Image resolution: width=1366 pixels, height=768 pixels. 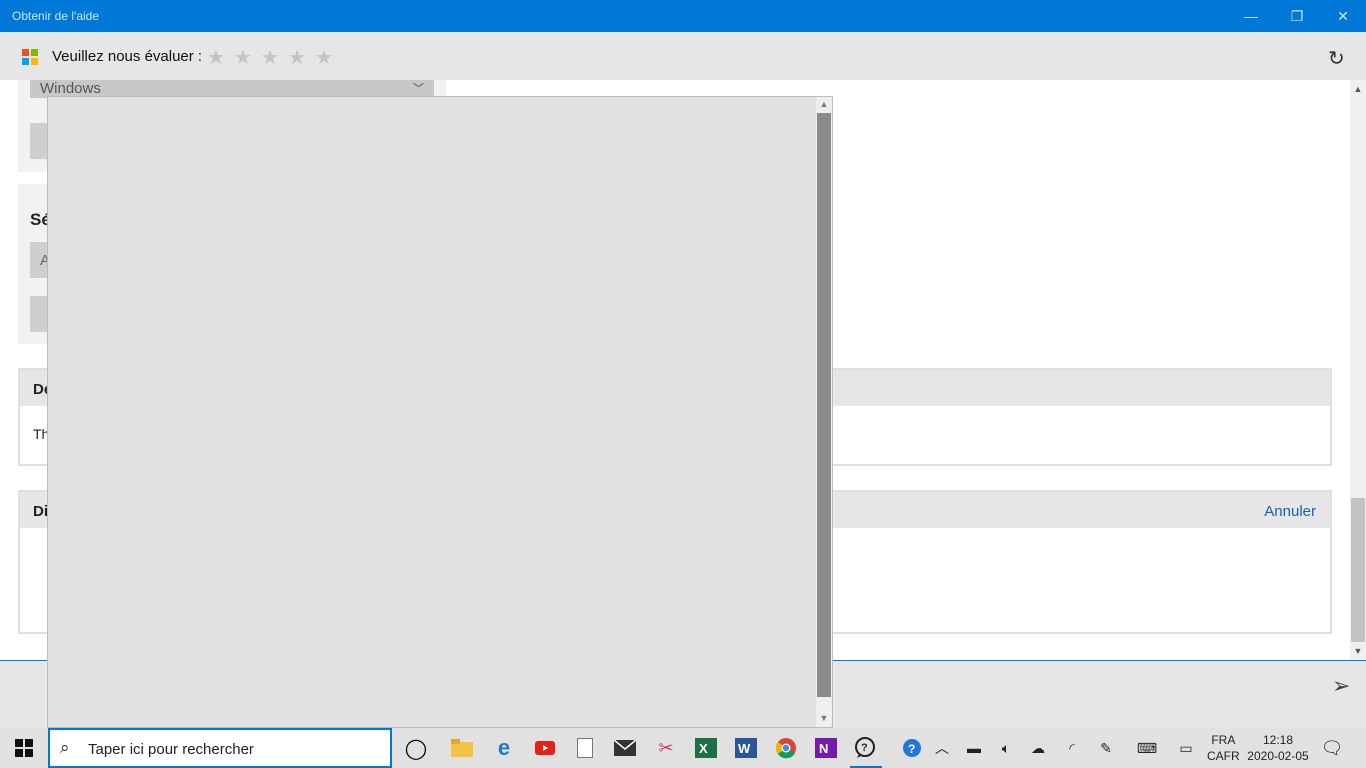 What do you see at coordinates (625, 748) in the screenshot?
I see `mail-icon` at bounding box center [625, 748].